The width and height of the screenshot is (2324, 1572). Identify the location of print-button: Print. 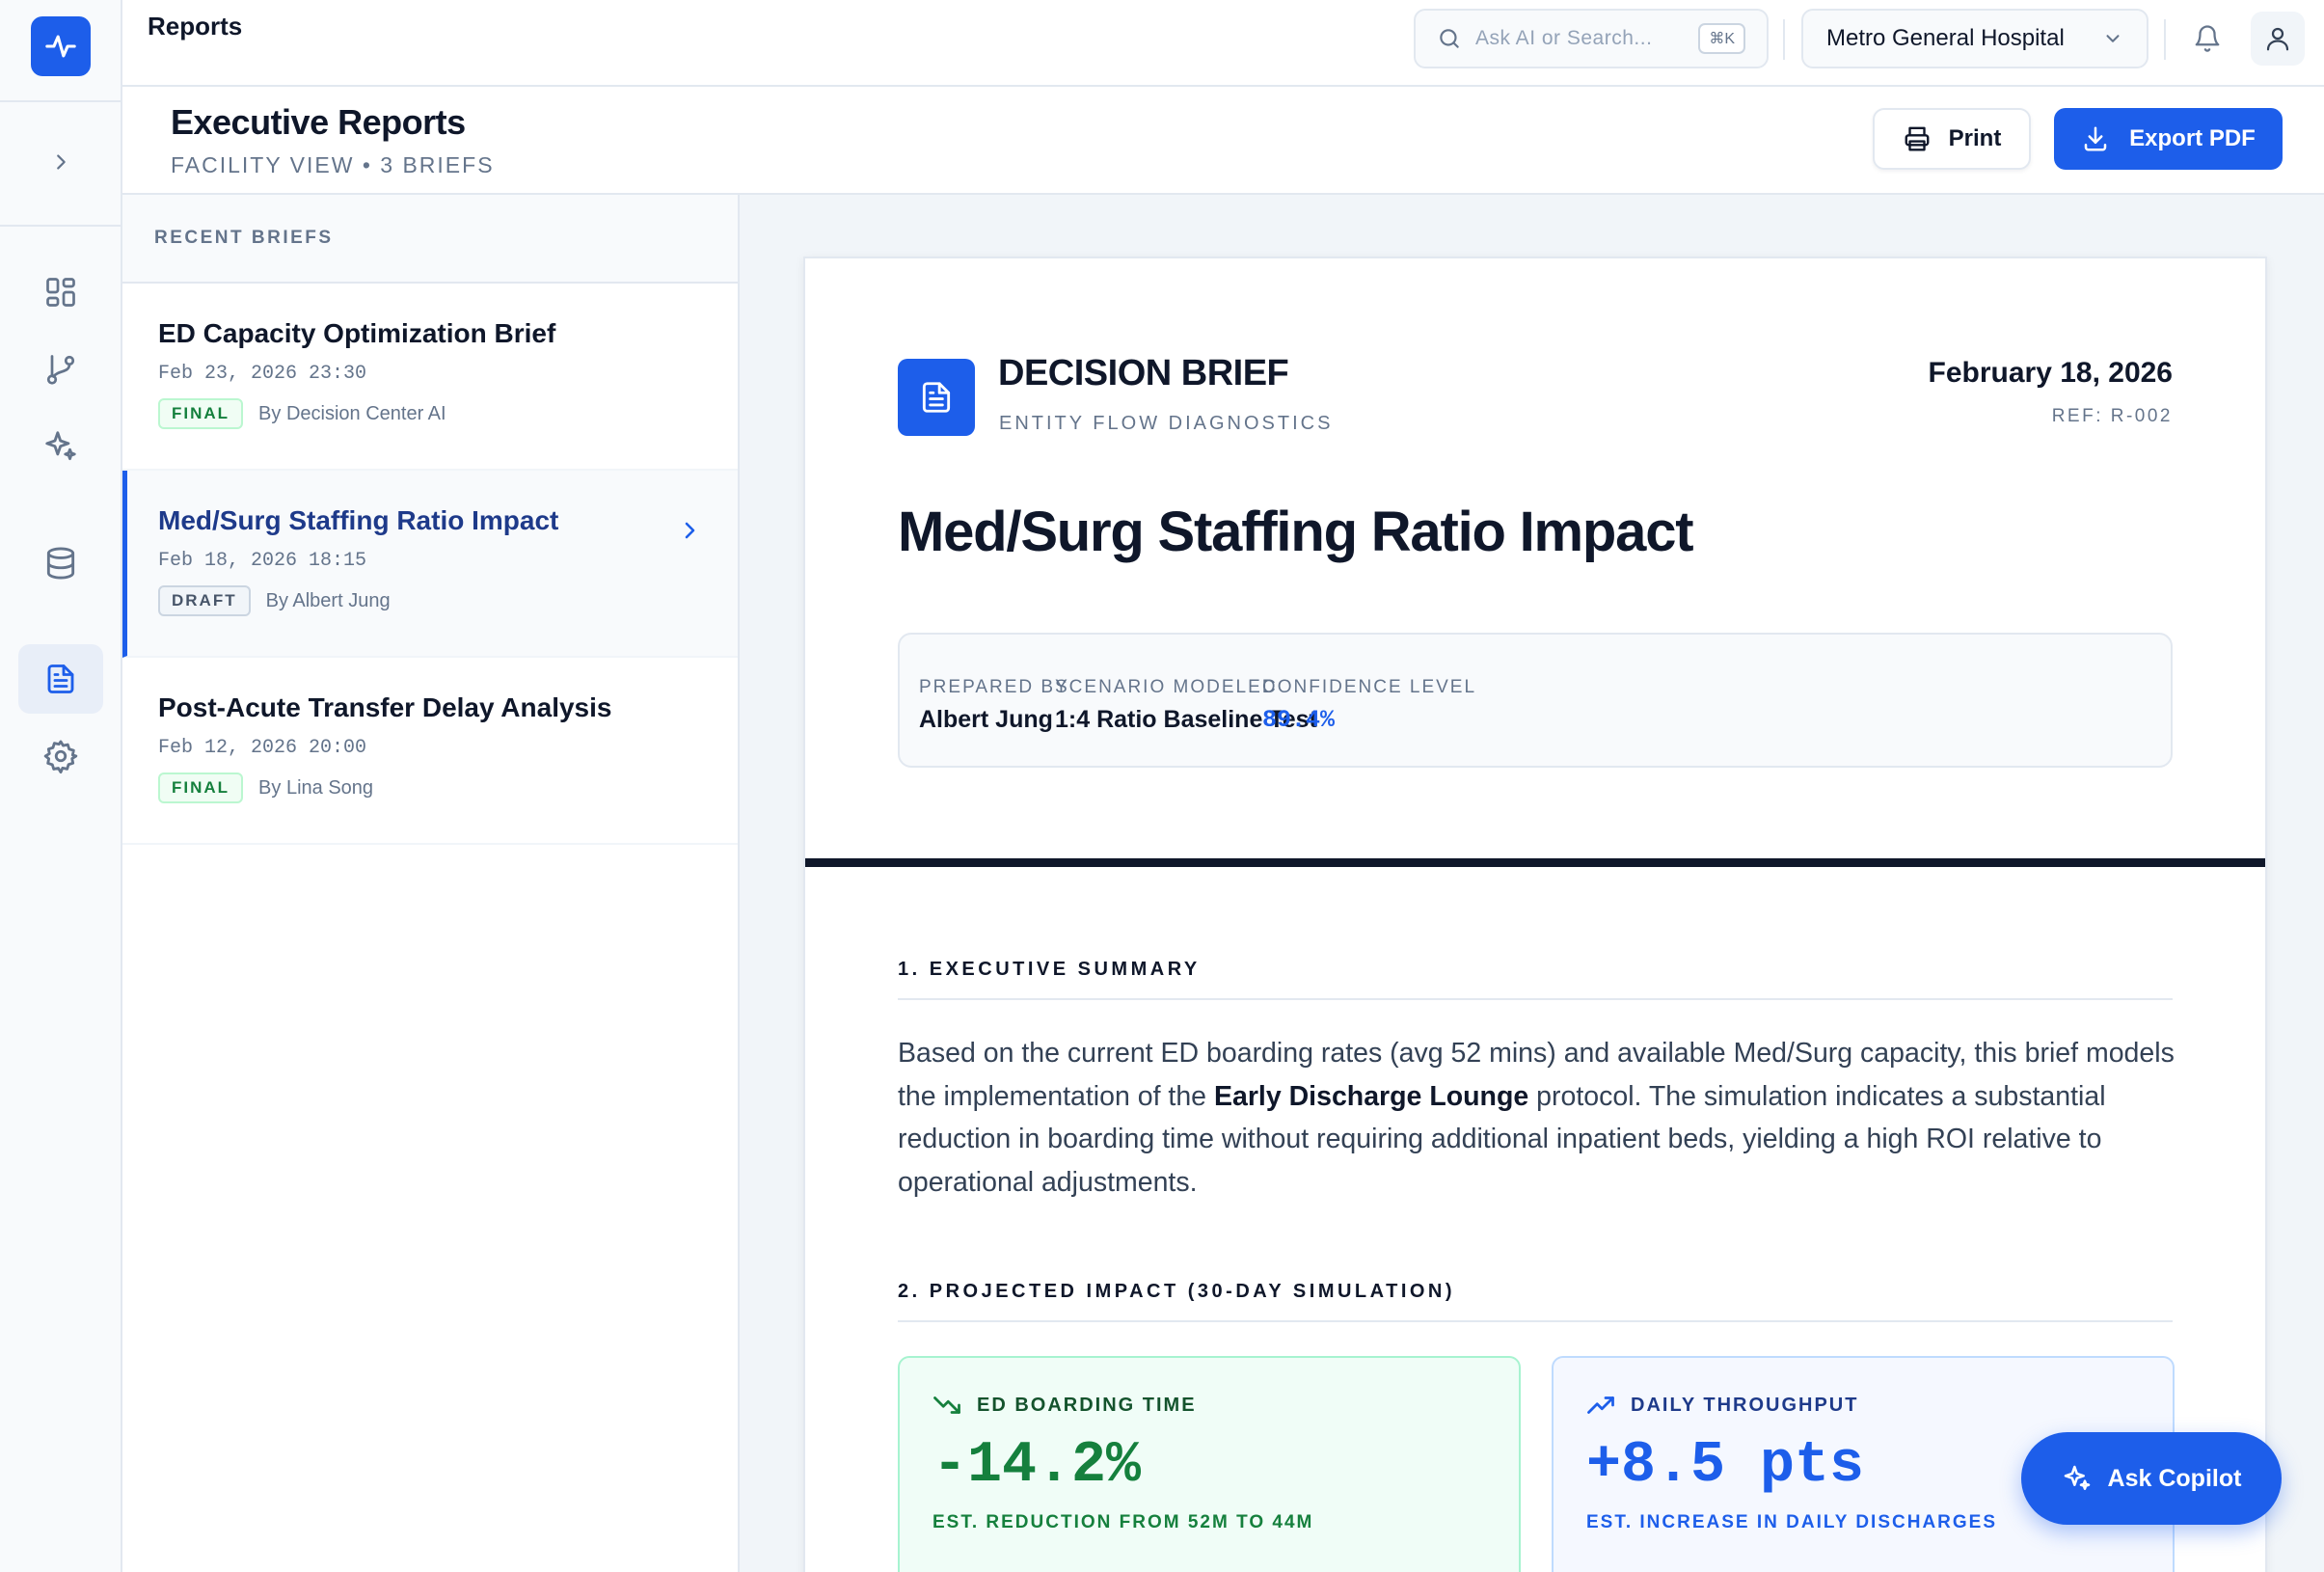
(1952, 139).